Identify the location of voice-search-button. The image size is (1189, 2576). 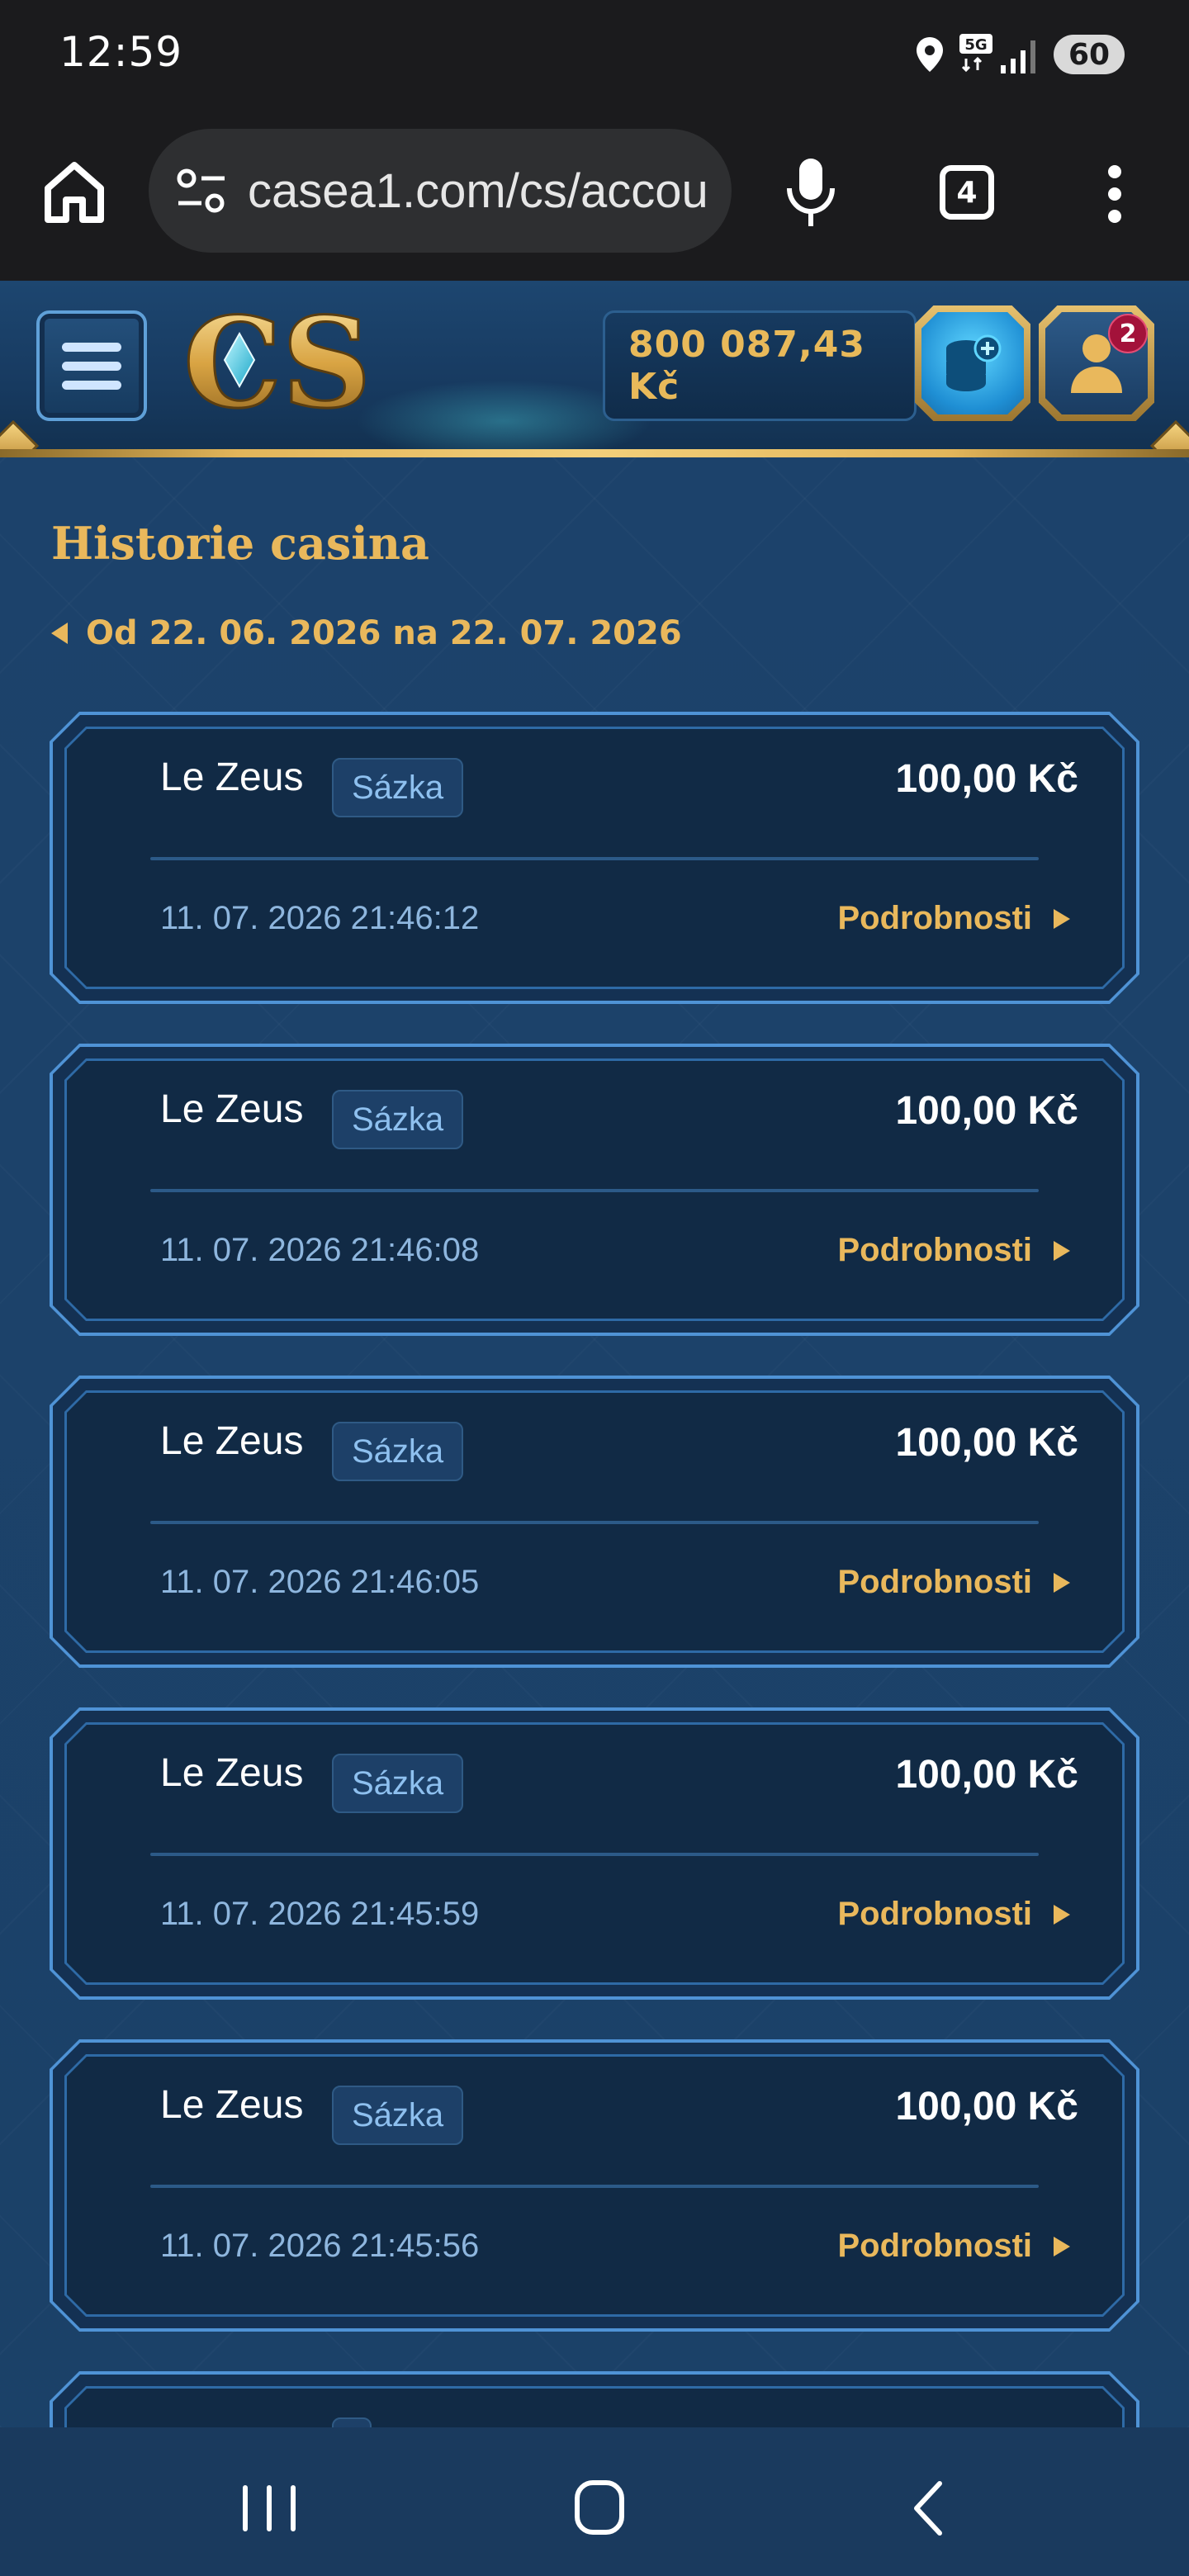
(810, 192).